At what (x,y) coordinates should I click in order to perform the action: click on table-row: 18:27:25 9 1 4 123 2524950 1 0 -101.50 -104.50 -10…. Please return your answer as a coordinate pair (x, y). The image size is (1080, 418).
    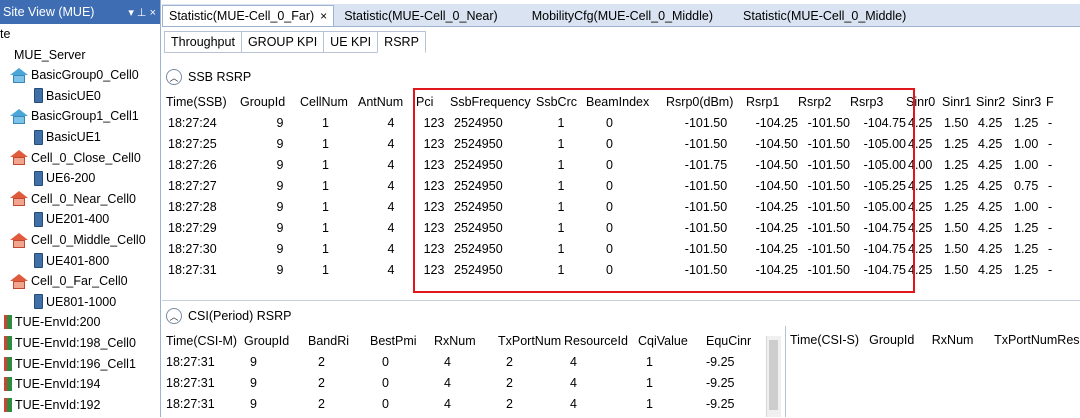
    Looking at the image, I should click on (612, 143).